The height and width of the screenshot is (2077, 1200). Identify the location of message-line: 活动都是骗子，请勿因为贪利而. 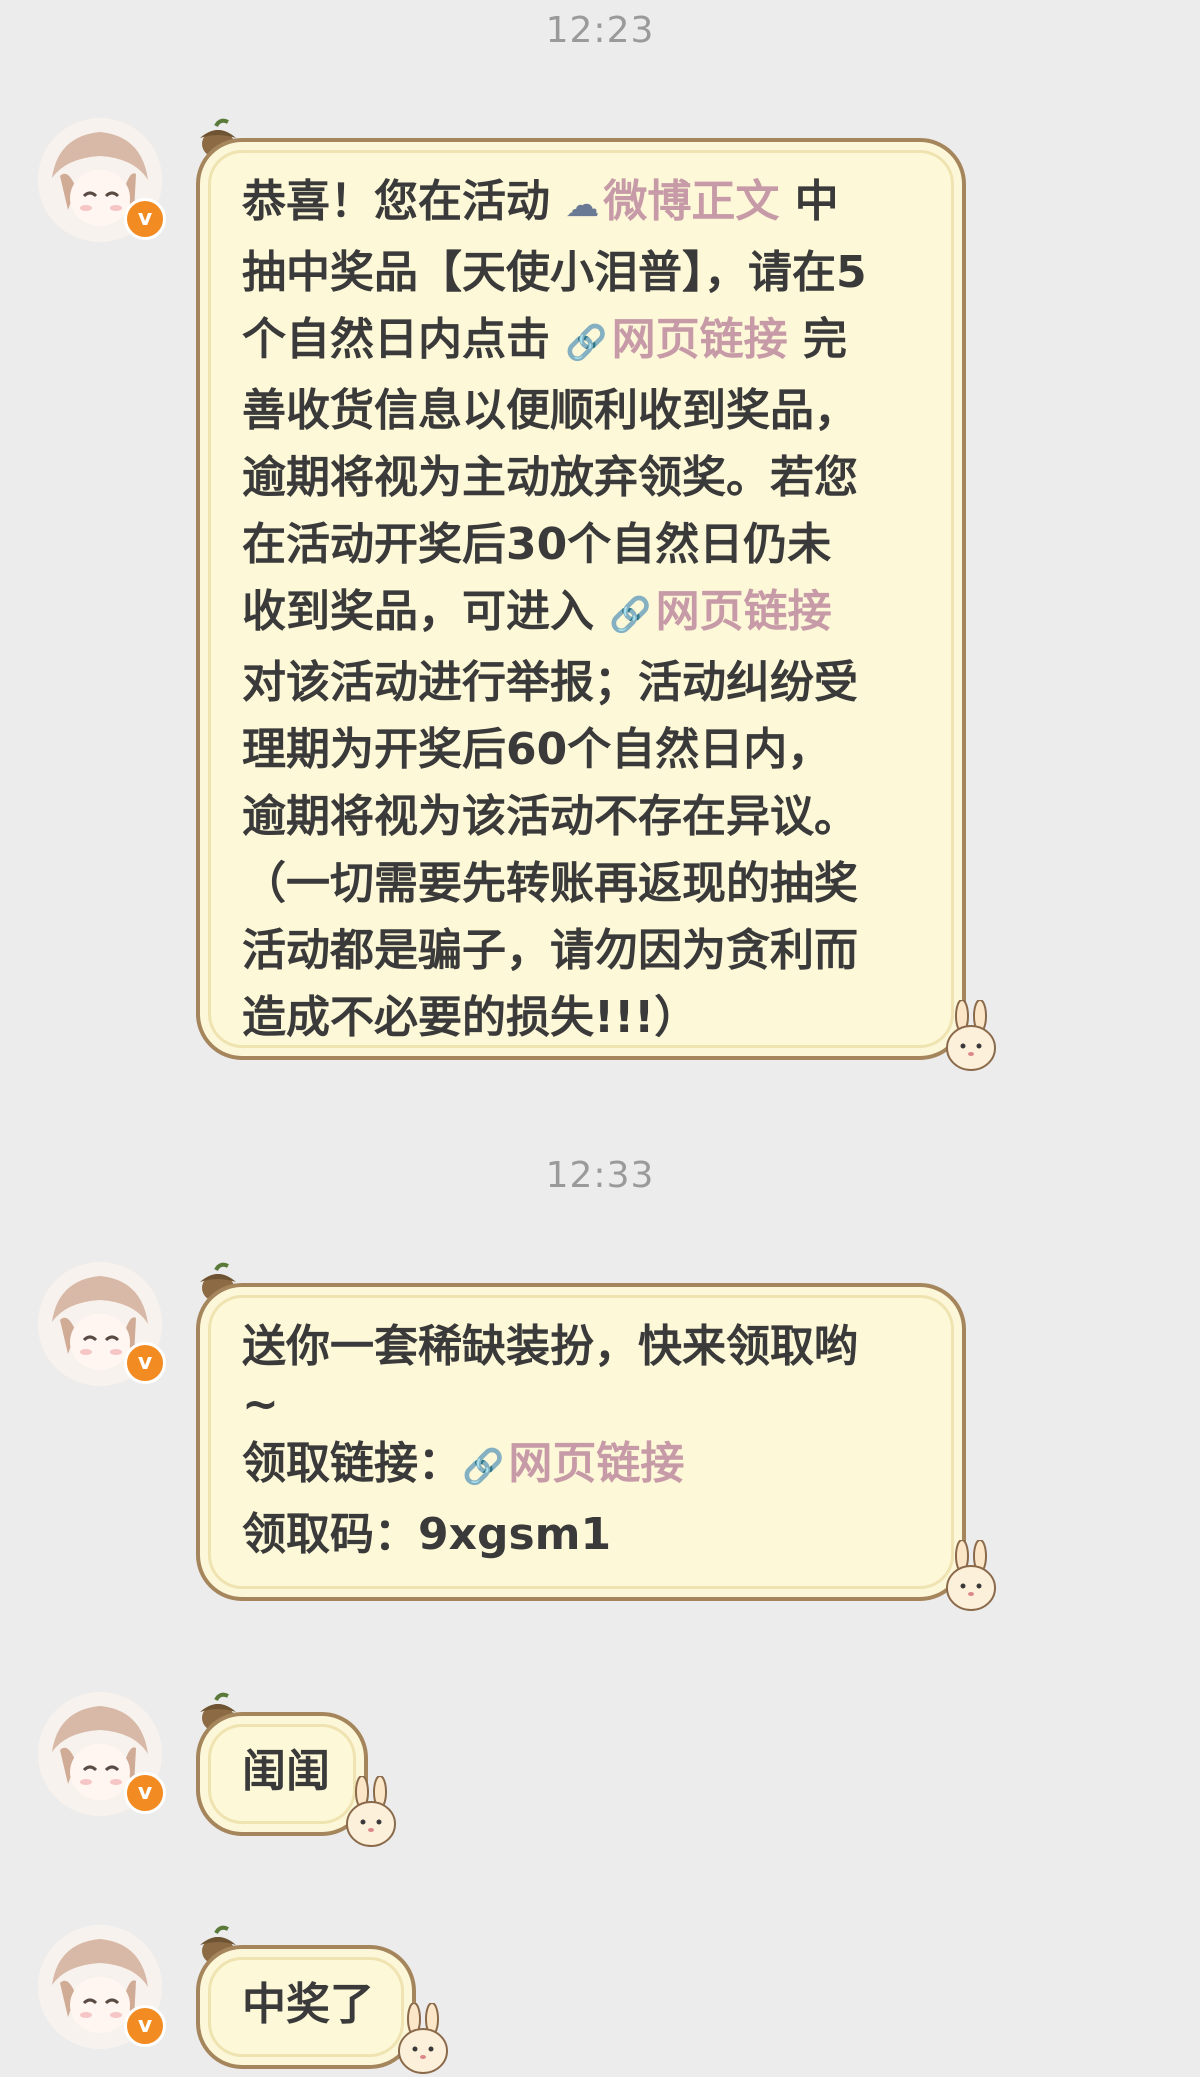
(550, 950).